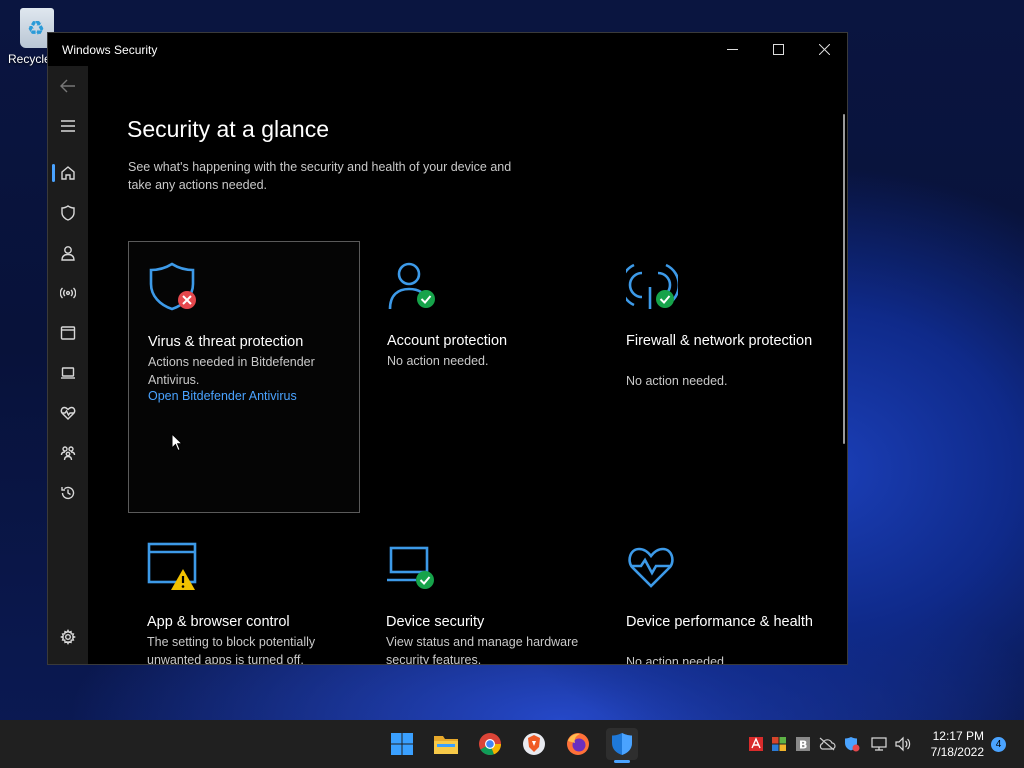 The image size is (1024, 768). I want to click on windows-start-icon, so click(402, 744).